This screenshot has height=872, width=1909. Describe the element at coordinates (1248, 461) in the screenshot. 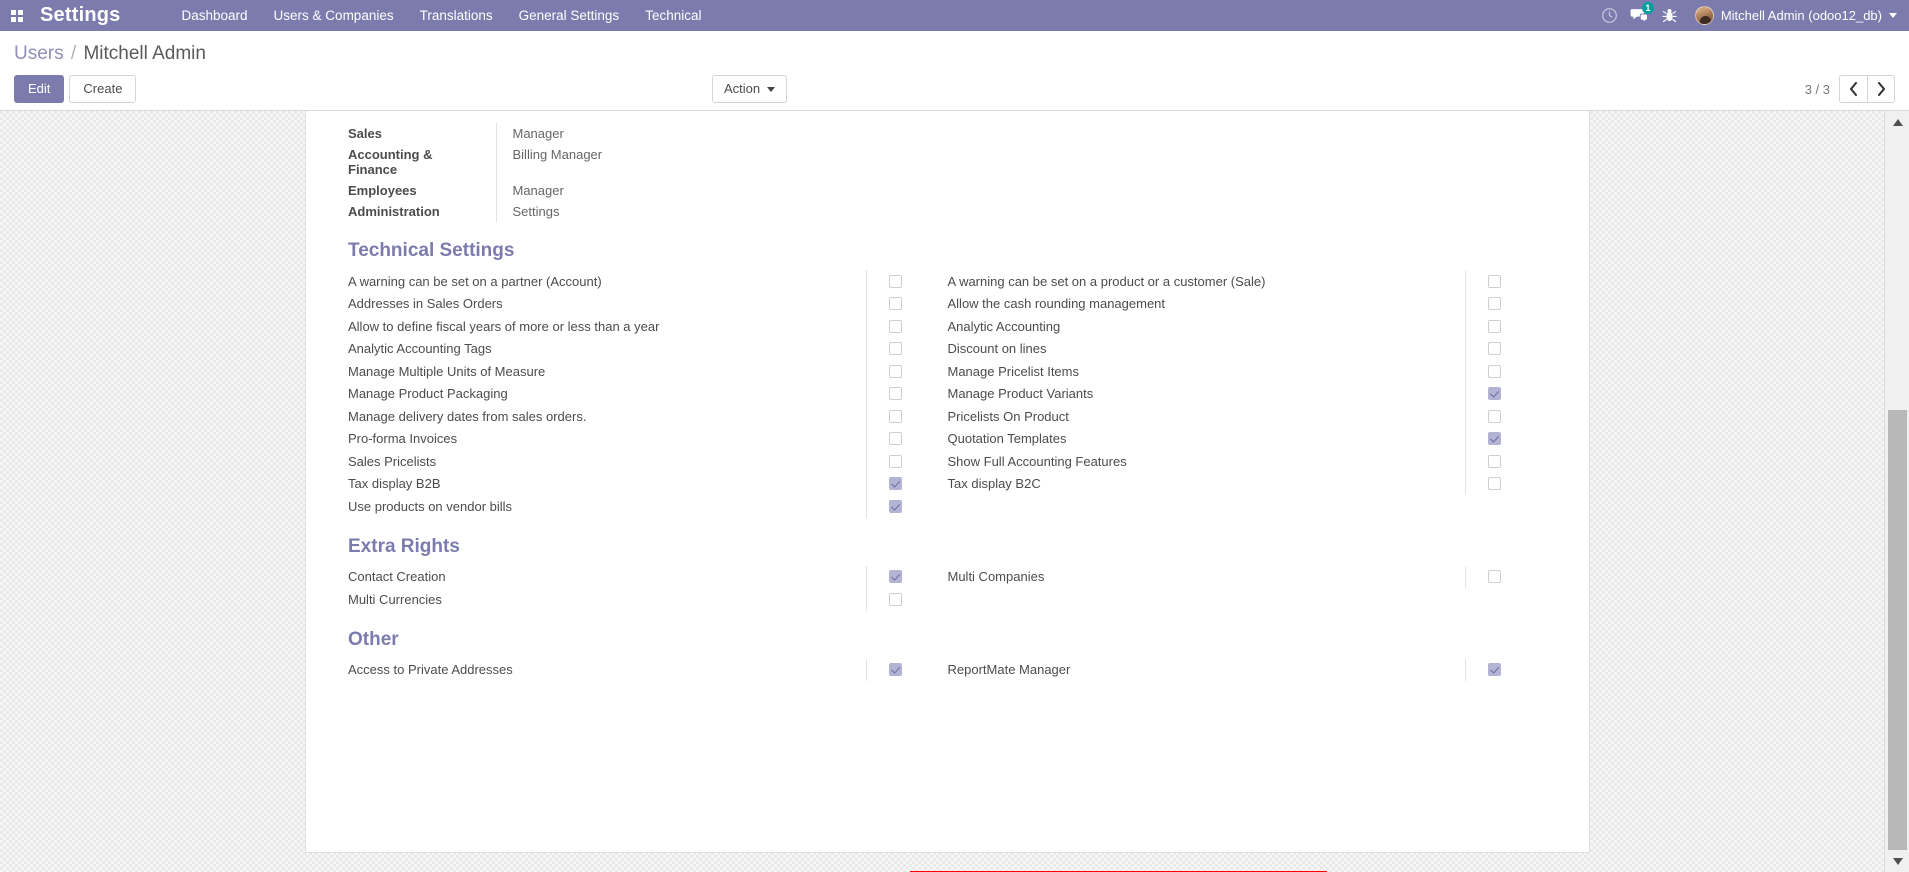

I see `setting-row: Show Full Accounting Features` at that location.